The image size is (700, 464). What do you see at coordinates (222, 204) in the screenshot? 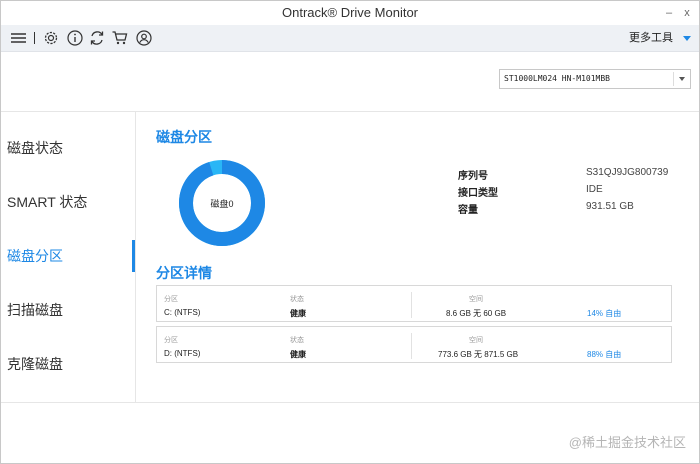
I see `donut-label: 磁盘0` at bounding box center [222, 204].